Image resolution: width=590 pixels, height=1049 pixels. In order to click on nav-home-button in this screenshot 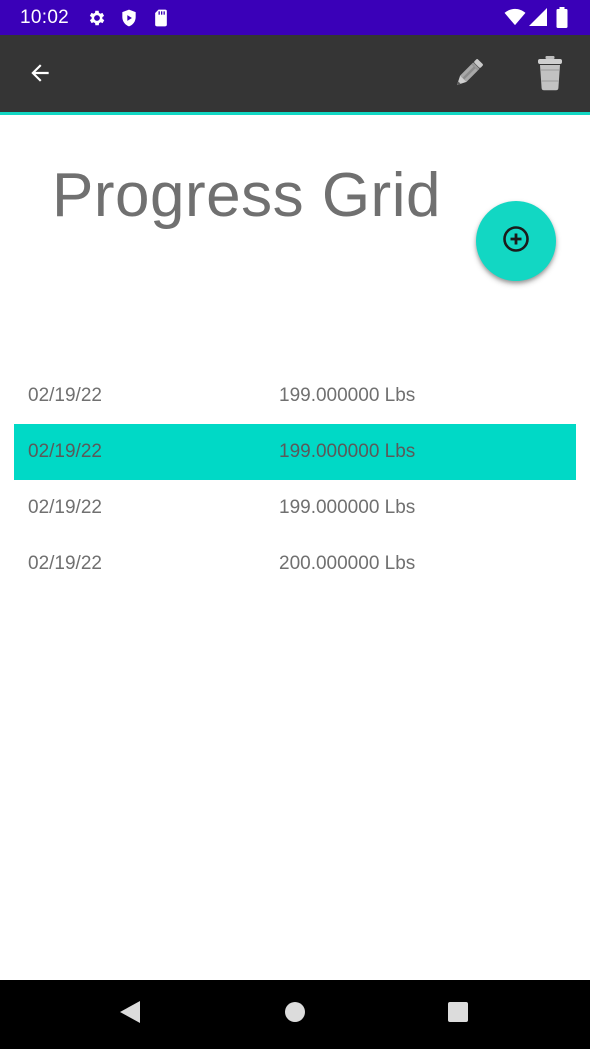, I will do `click(295, 1014)`.